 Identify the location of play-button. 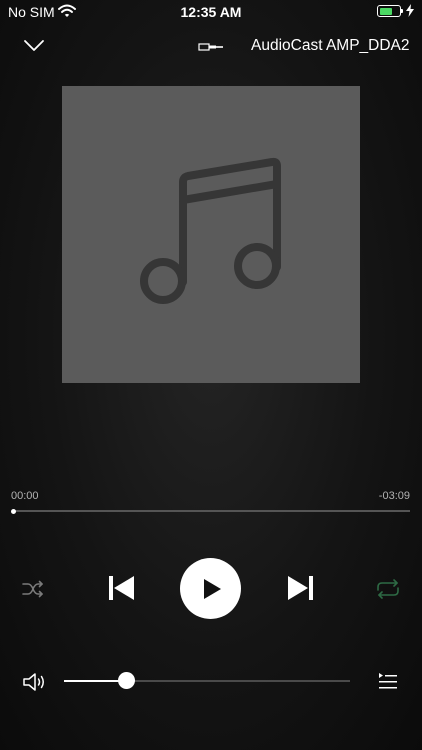
(210, 588).